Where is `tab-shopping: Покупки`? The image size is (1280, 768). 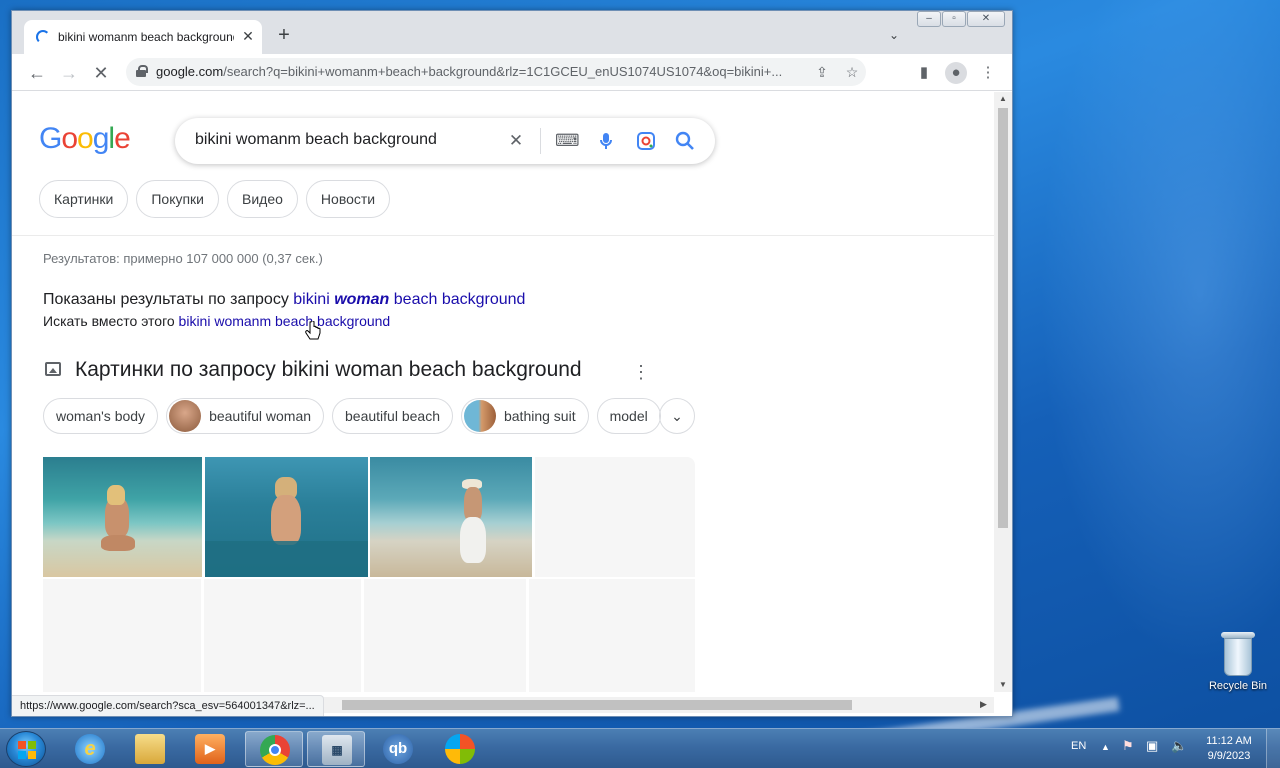
tab-shopping: Покупки is located at coordinates (178, 199).